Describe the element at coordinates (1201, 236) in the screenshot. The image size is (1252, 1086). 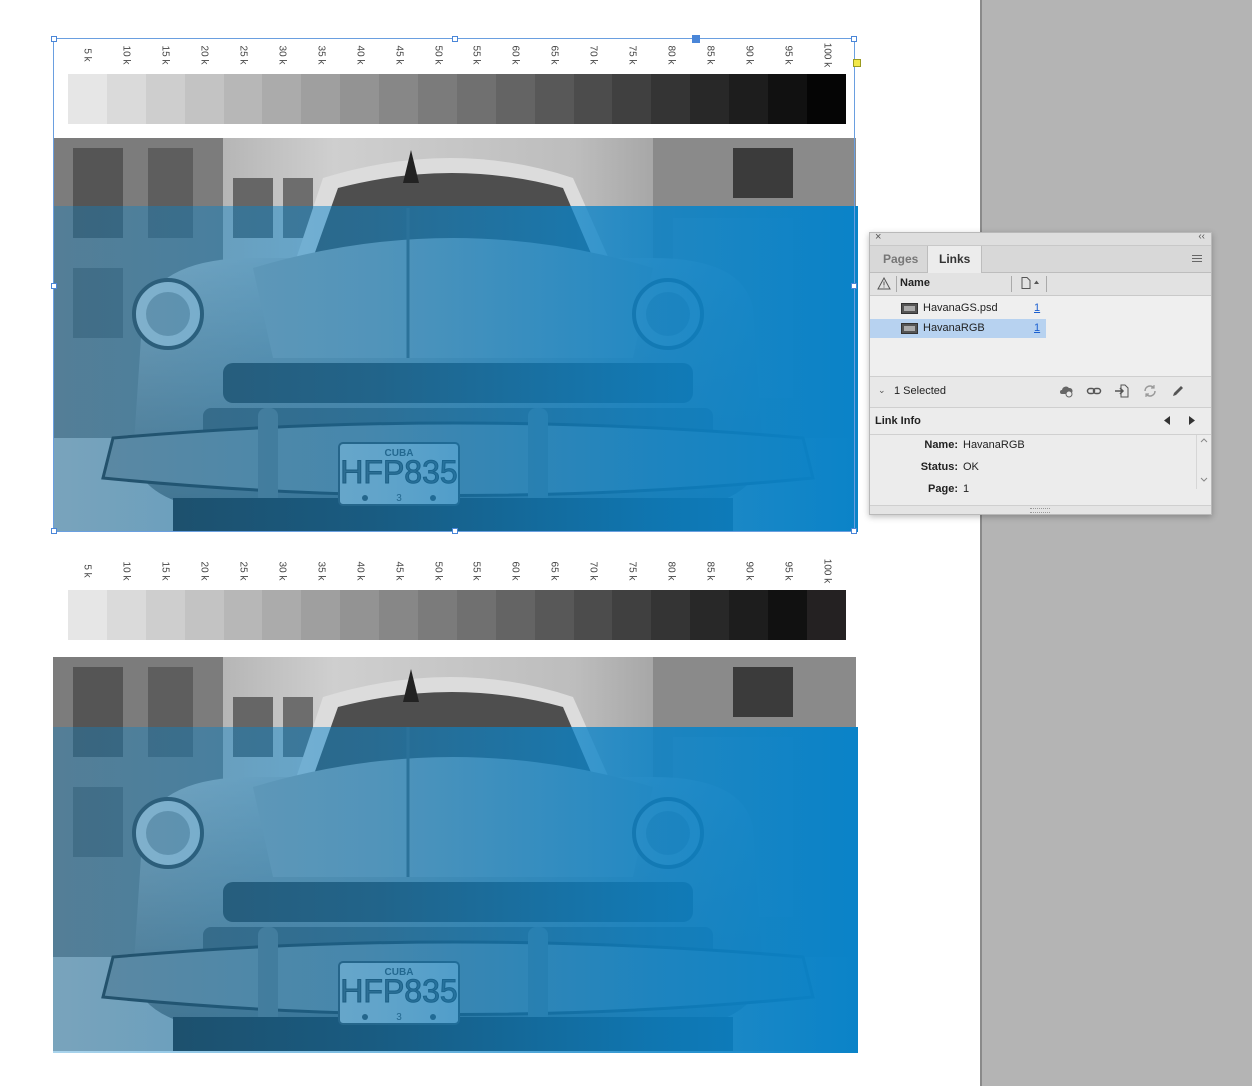
I see `collapse-panel-icon: ‹‹` at that location.